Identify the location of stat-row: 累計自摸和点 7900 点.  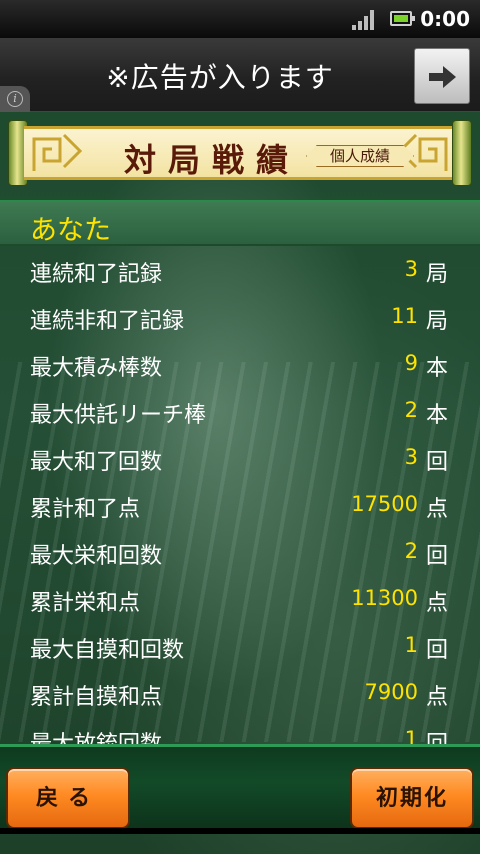
(240, 694).